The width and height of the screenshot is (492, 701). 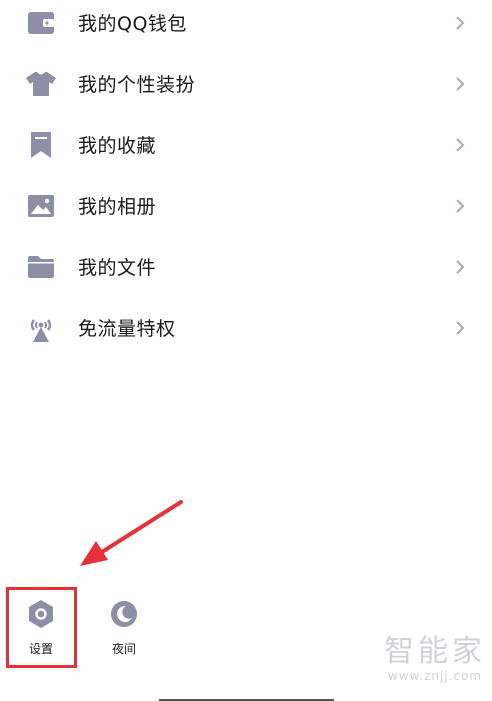 I want to click on night-label: 夜间, so click(x=123, y=649).